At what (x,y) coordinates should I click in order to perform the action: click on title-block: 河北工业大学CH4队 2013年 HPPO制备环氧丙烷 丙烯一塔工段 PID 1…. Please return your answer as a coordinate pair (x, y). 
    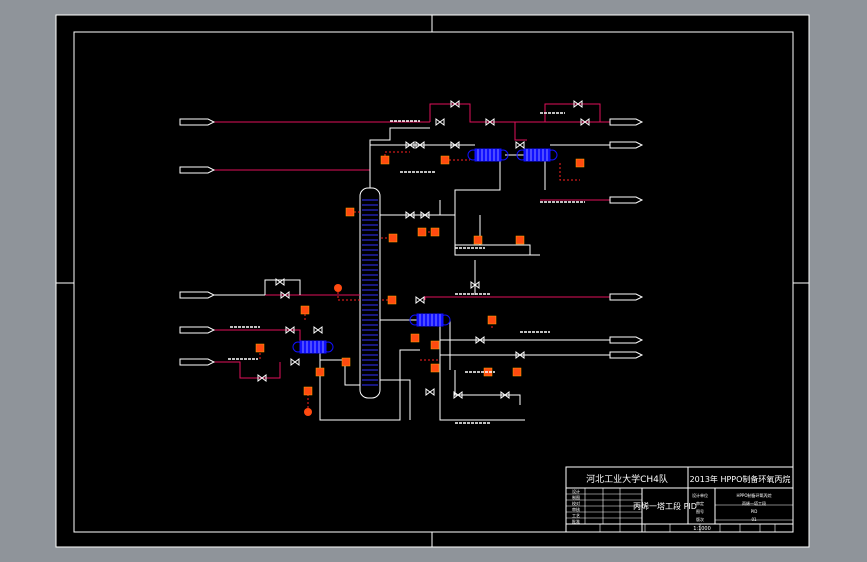
    Looking at the image, I should click on (679, 499).